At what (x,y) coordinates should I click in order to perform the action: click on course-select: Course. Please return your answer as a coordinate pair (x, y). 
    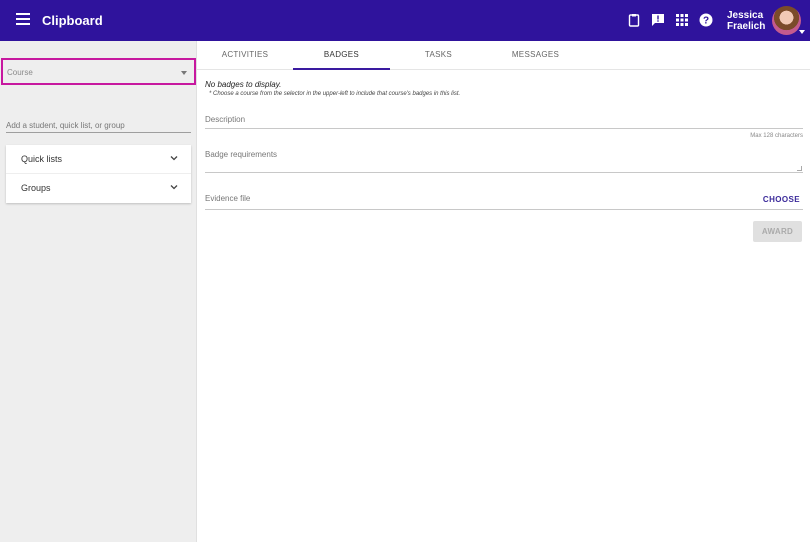
    Looking at the image, I should click on (98, 71).